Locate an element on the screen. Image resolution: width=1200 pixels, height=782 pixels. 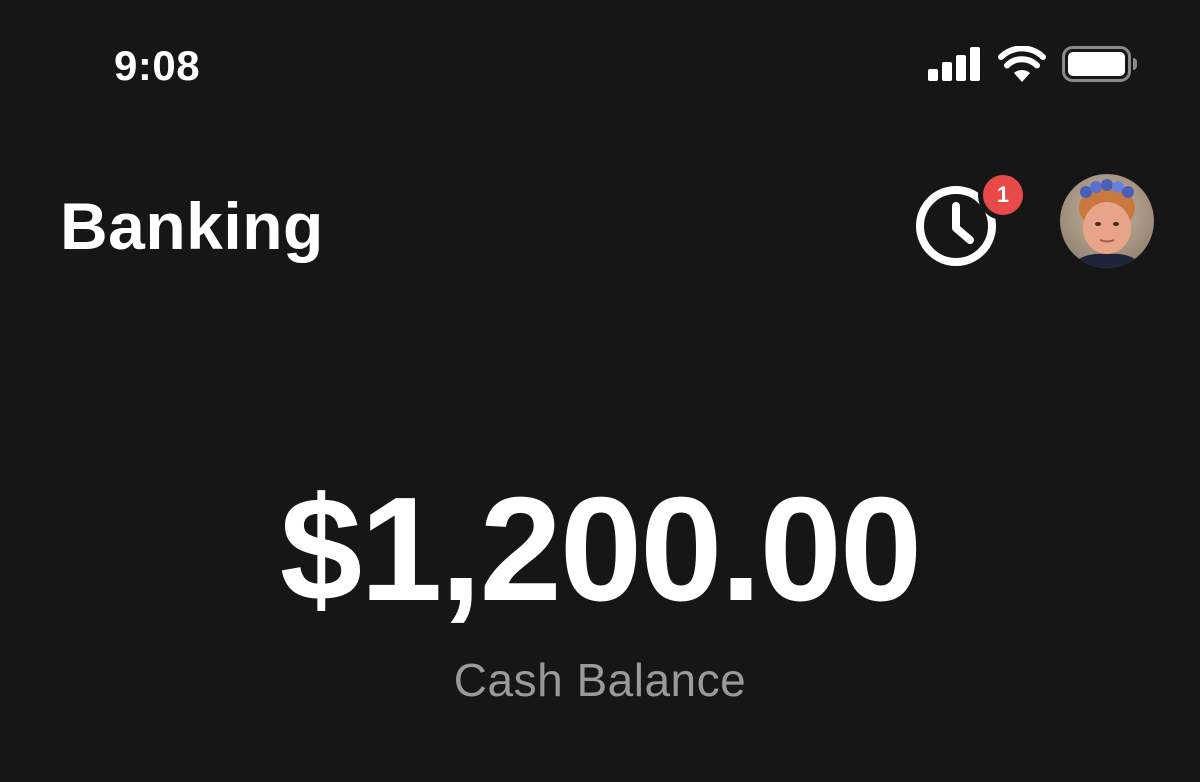
avatar-image is located at coordinates (1107, 221).